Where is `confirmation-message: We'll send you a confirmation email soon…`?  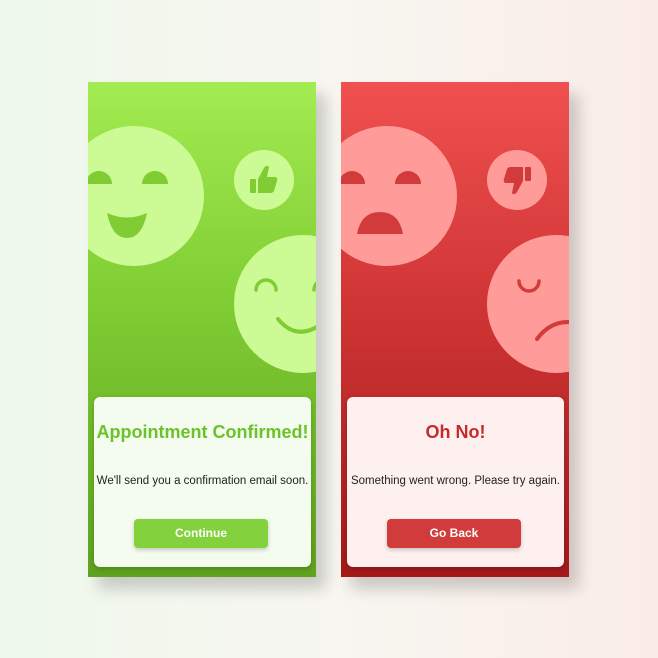 confirmation-message: We'll send you a confirmation email soon… is located at coordinates (202, 481).